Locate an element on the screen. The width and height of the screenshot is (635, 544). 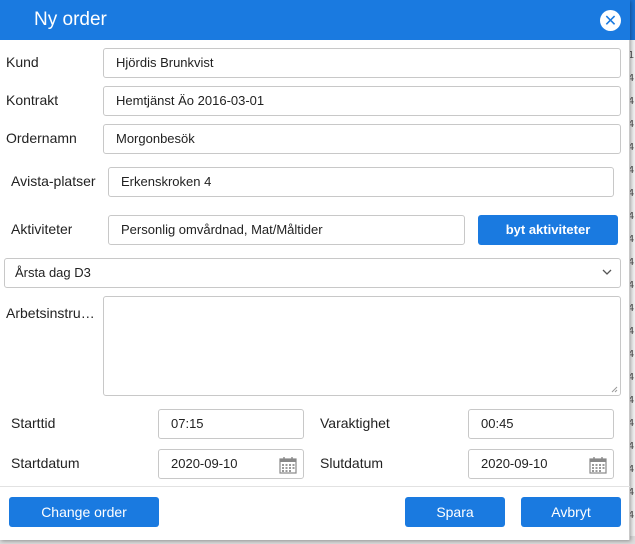
work-instruction-textarea is located at coordinates (362, 346).